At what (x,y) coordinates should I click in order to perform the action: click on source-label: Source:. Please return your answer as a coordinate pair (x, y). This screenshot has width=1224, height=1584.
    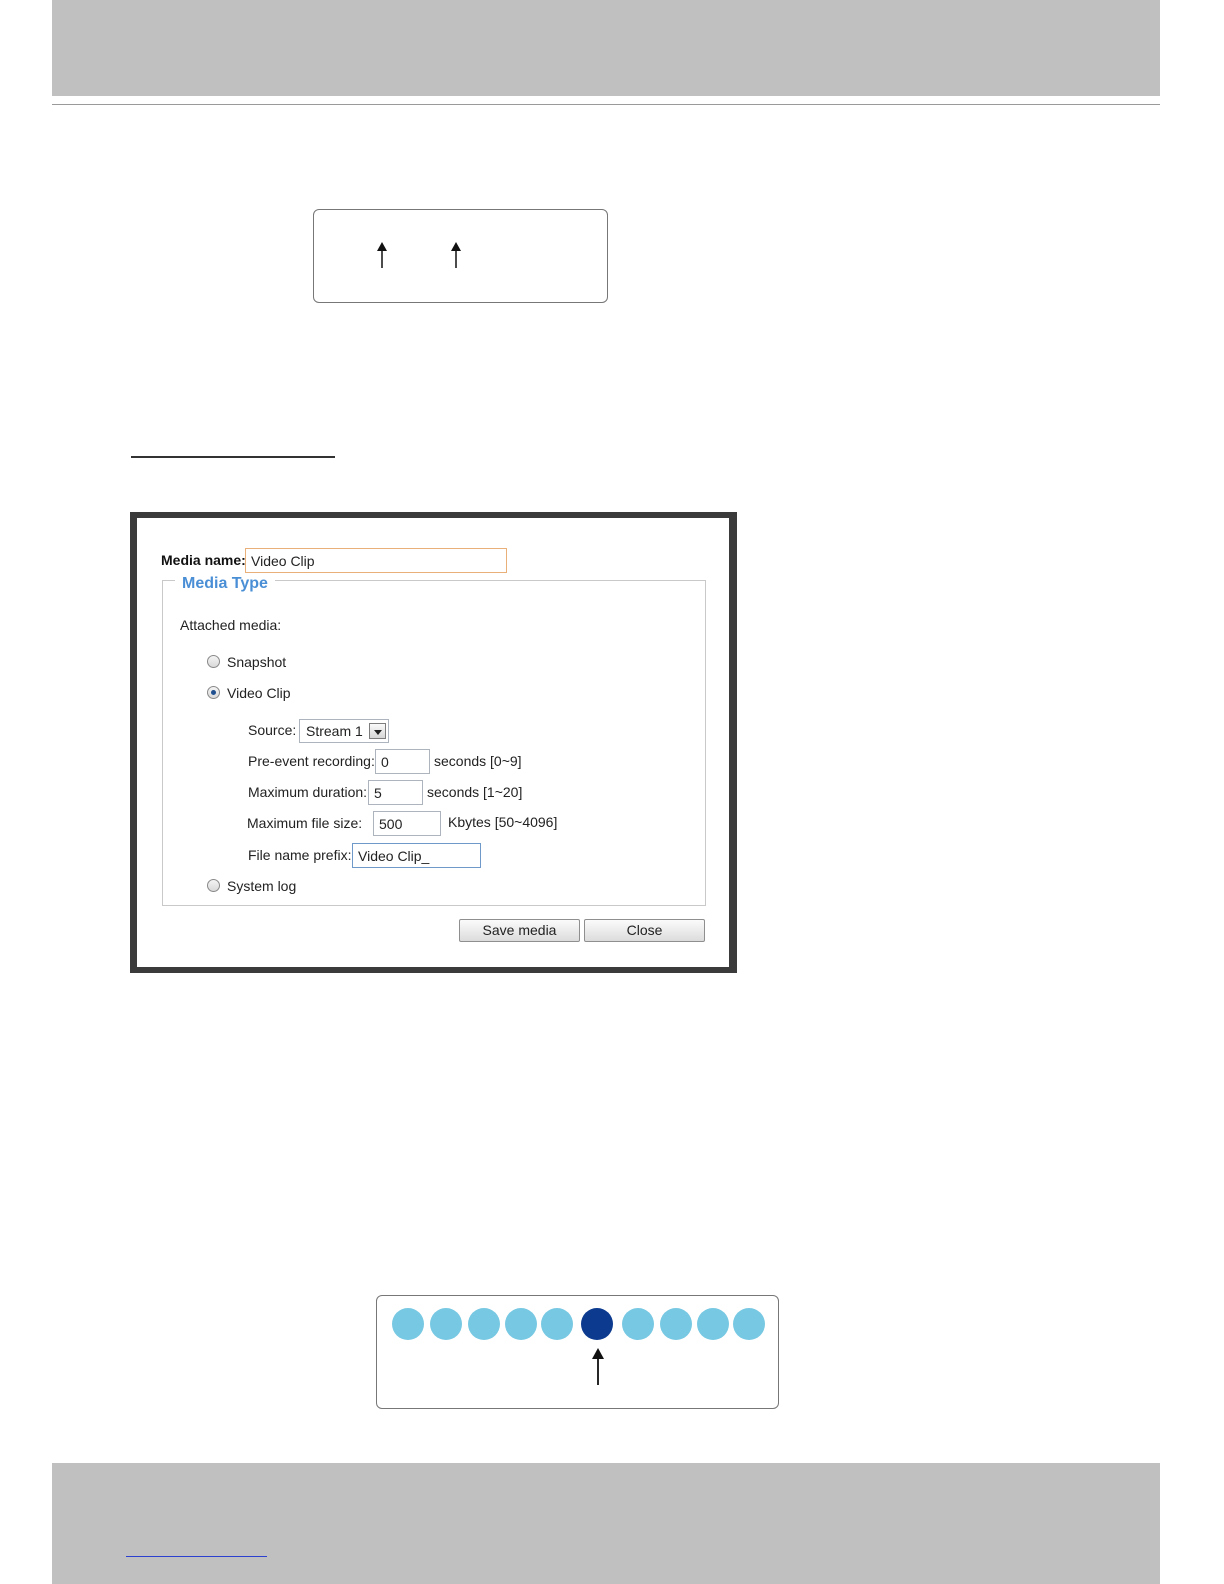
    Looking at the image, I should click on (272, 730).